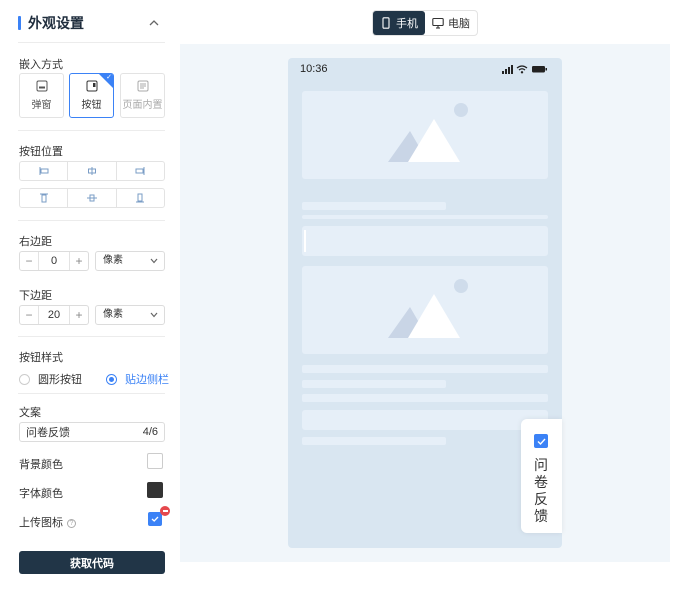 The image size is (692, 589). Describe the element at coordinates (92, 562) in the screenshot. I see `get-code-button: 获取代码` at that location.